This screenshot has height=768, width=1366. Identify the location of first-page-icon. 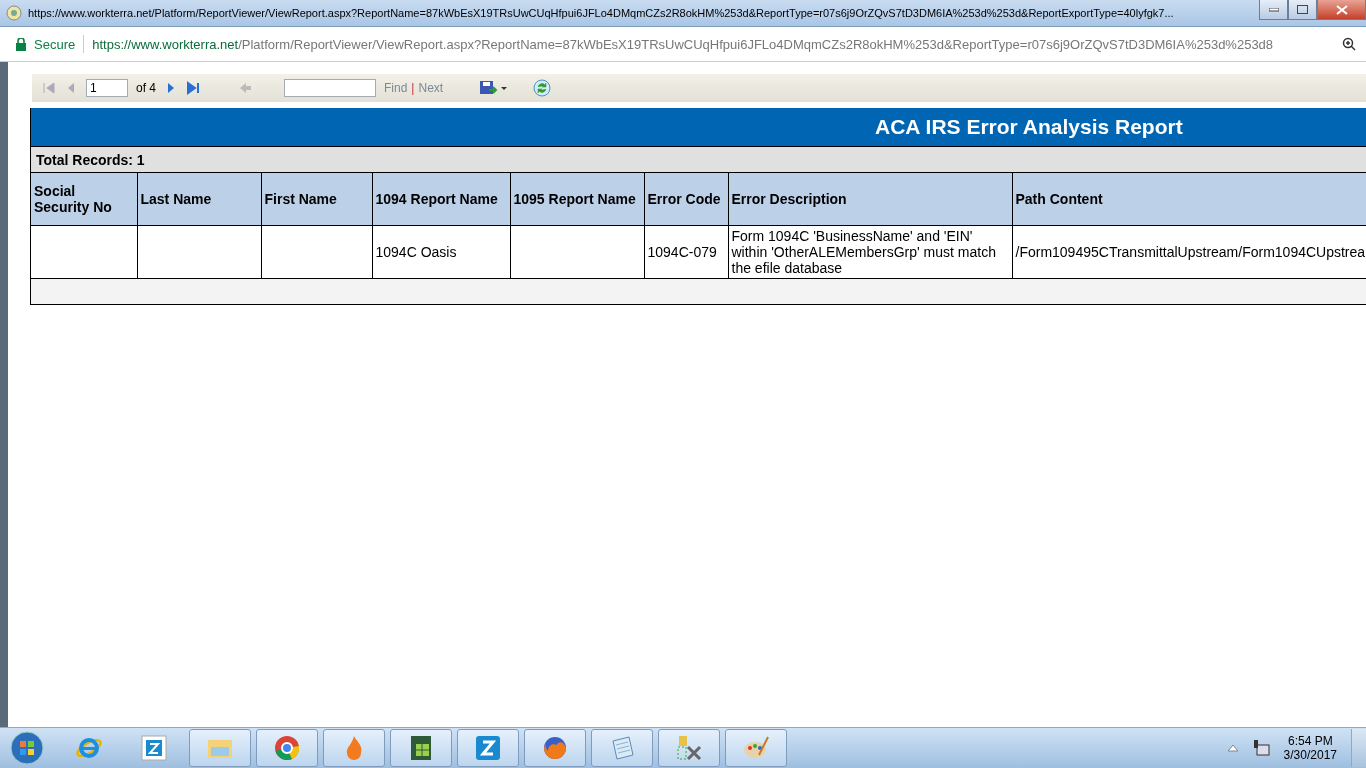
(49, 88).